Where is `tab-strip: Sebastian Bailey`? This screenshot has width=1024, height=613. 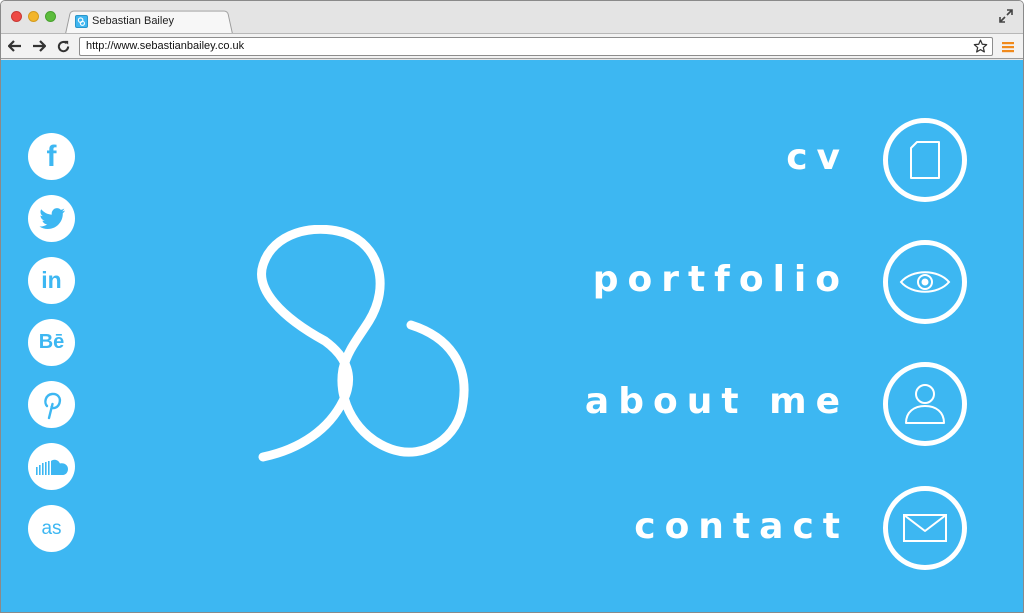 tab-strip: Sebastian Bailey is located at coordinates (512, 17).